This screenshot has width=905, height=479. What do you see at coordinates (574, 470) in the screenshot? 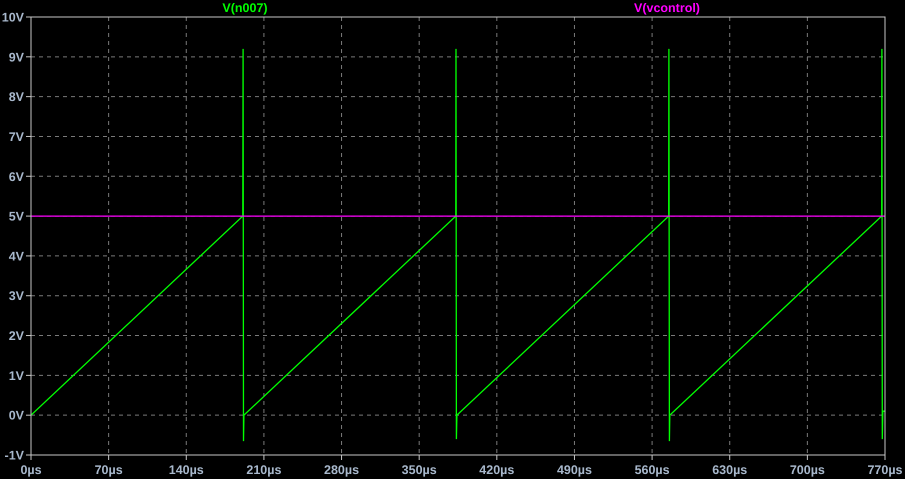
I see `axis-tick-label: 490µs` at bounding box center [574, 470].